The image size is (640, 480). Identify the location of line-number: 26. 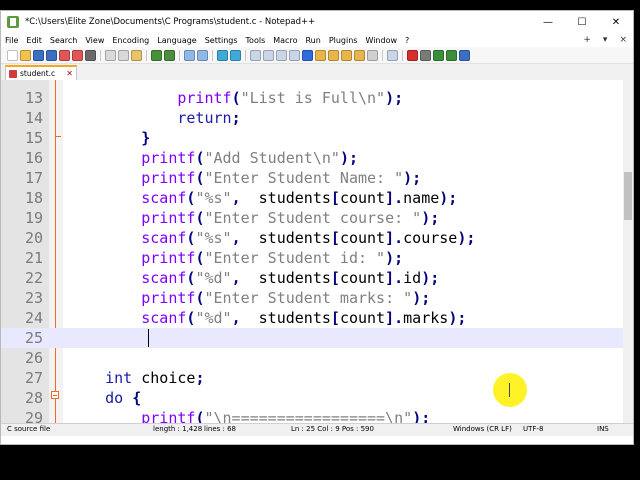
(33, 358).